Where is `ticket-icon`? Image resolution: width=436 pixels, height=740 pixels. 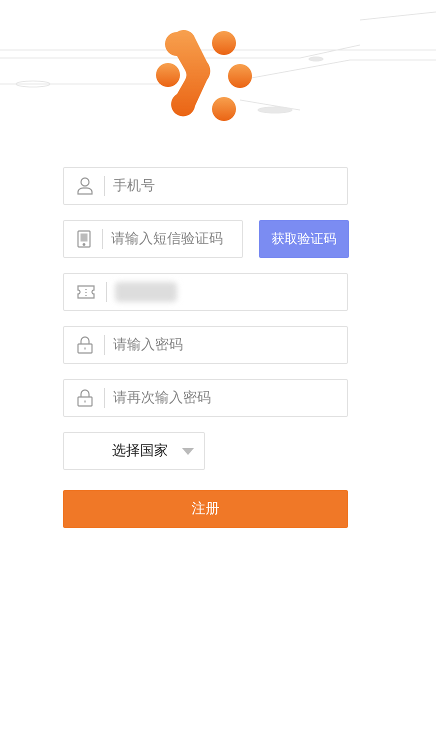
ticket-icon is located at coordinates (86, 292).